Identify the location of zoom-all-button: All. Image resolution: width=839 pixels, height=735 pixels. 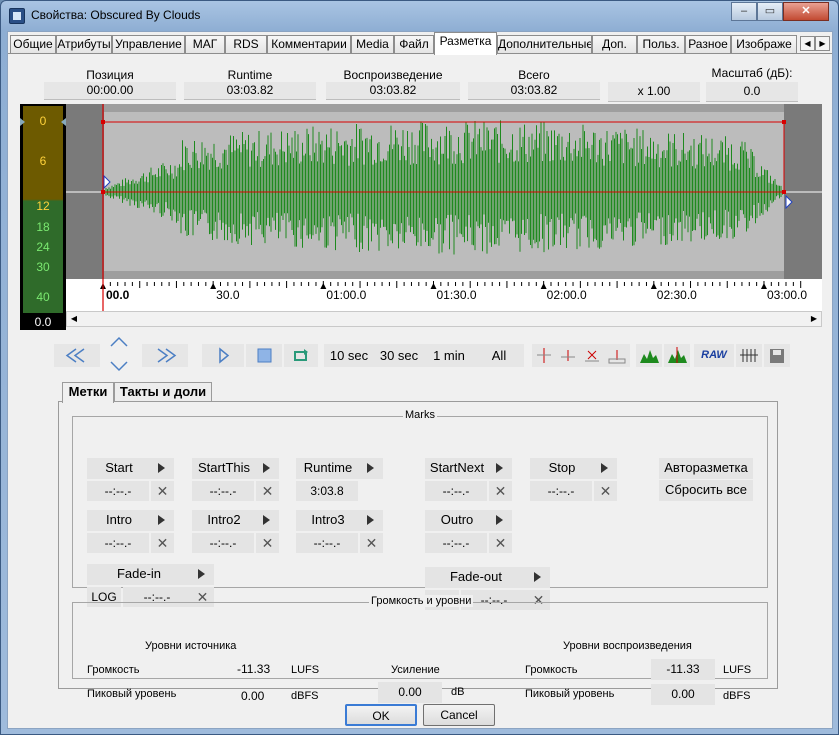
(499, 355).